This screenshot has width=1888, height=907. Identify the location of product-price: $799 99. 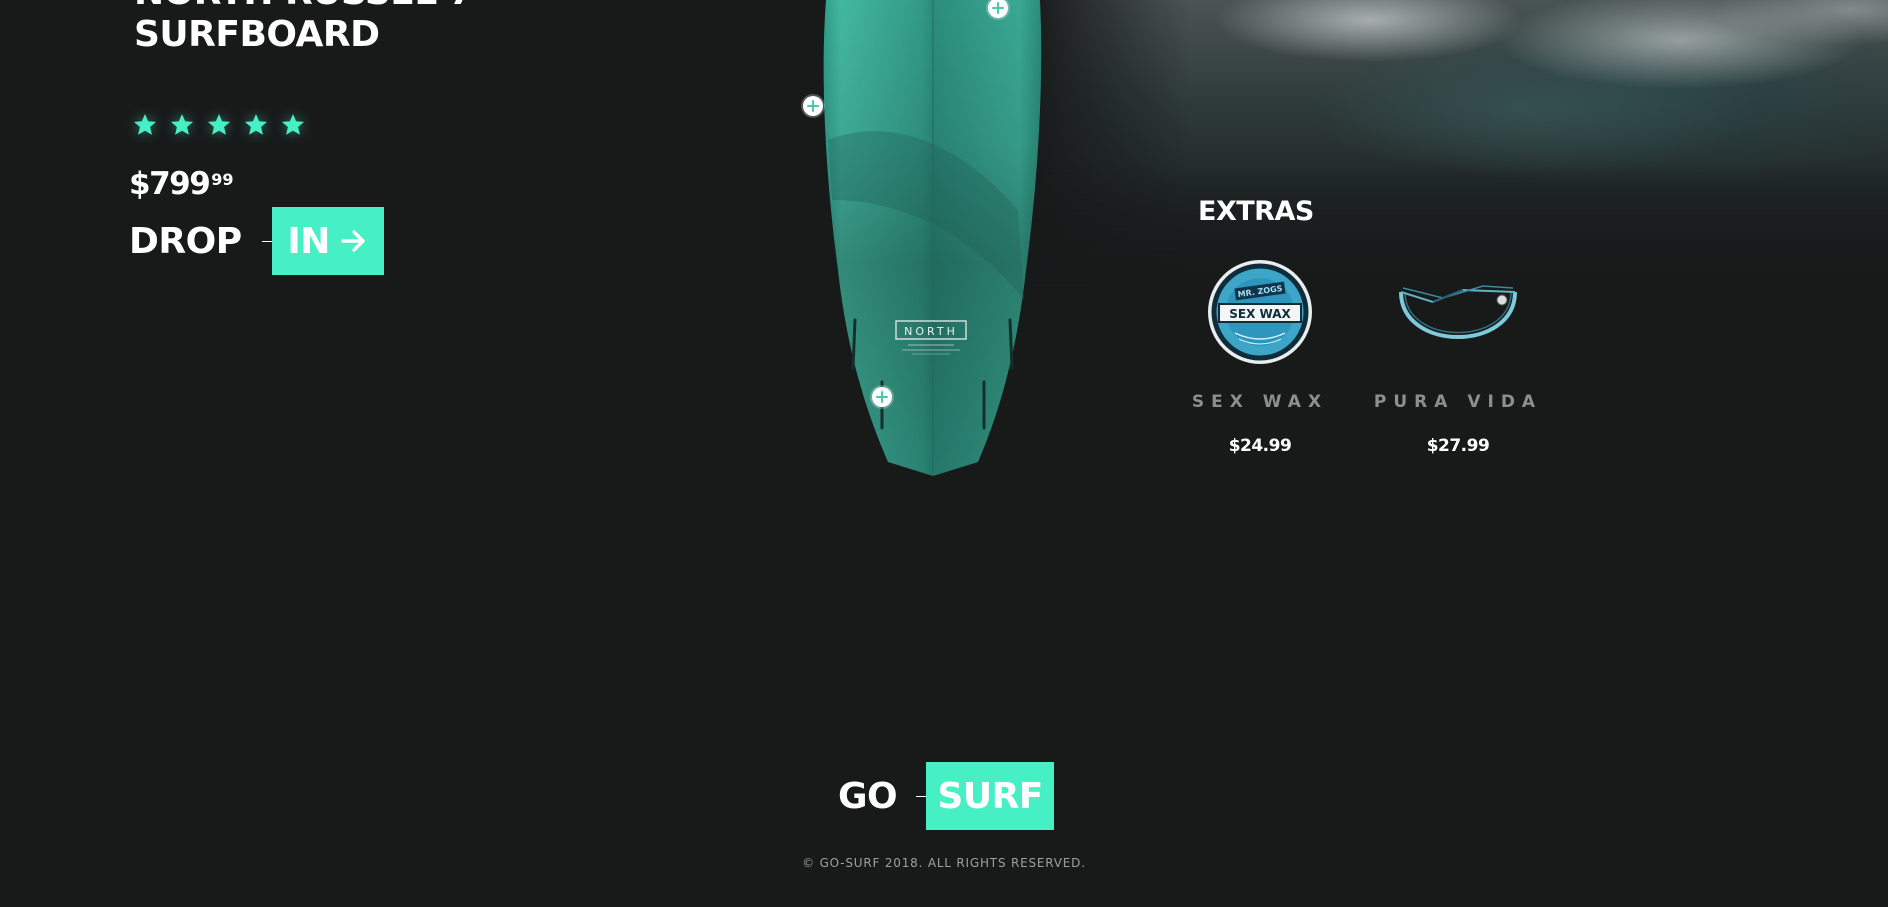
(181, 184).